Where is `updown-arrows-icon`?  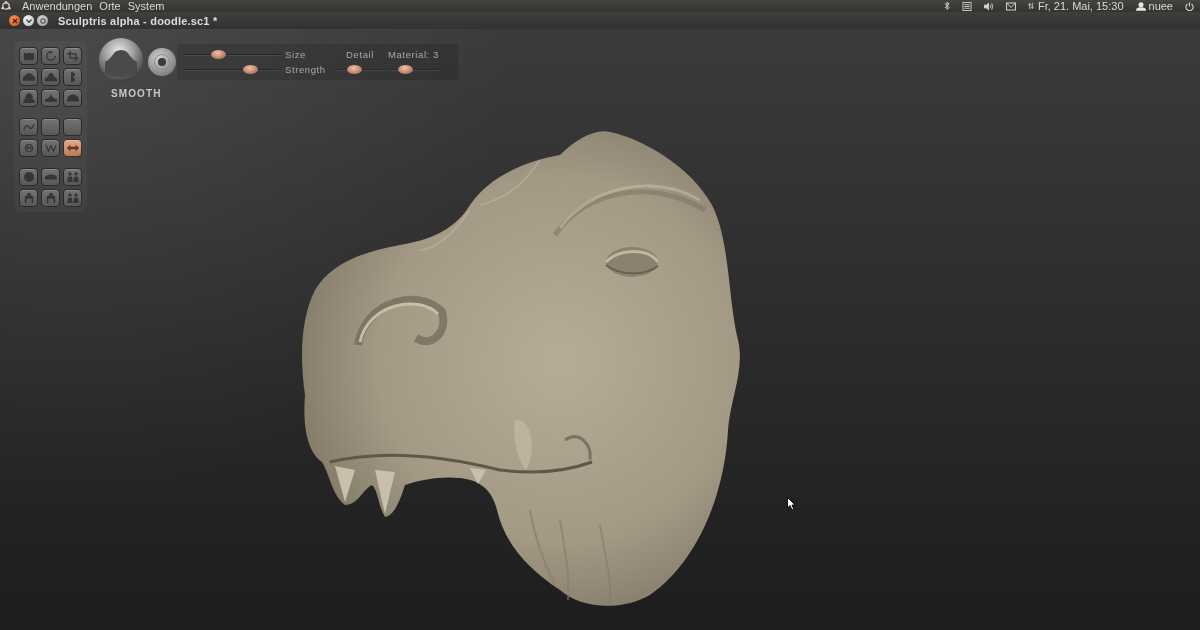
updown-arrows-icon is located at coordinates (1030, 6).